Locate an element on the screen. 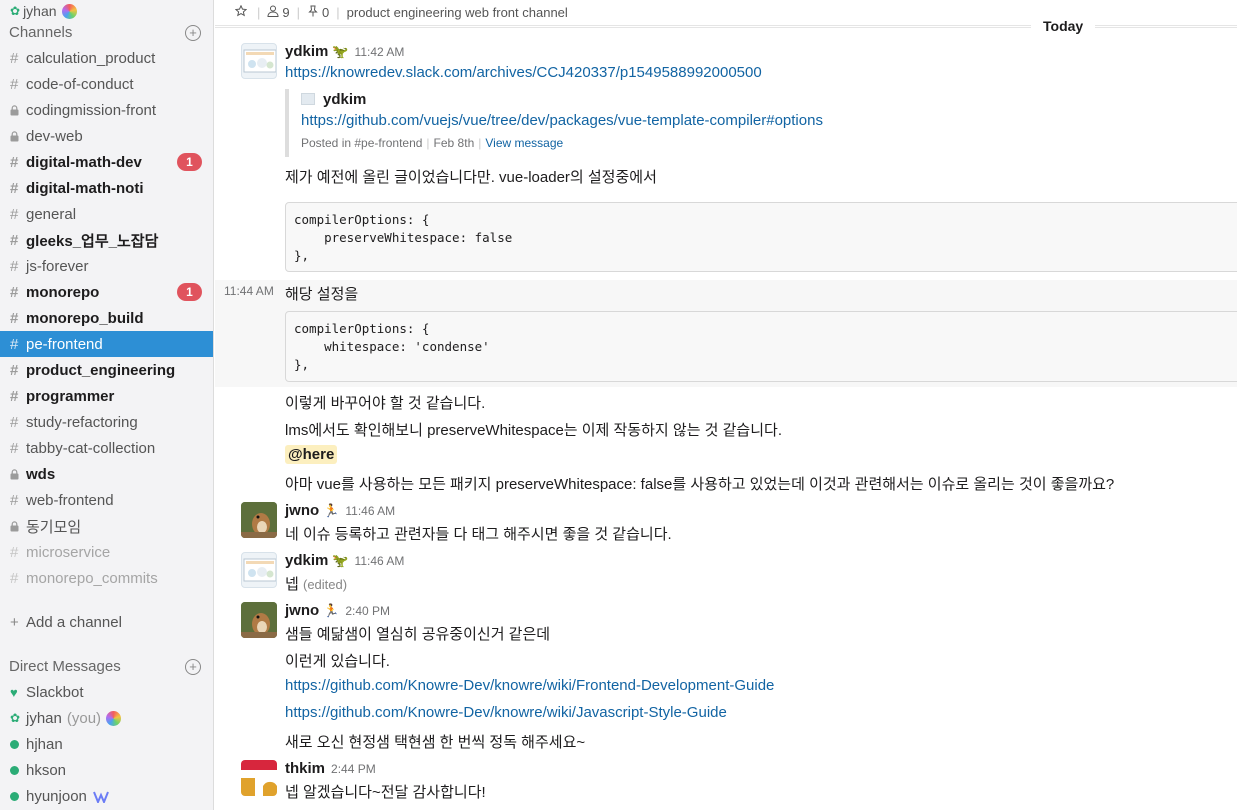 The height and width of the screenshot is (810, 1237). channel-name: codingmission-front is located at coordinates (91, 110).